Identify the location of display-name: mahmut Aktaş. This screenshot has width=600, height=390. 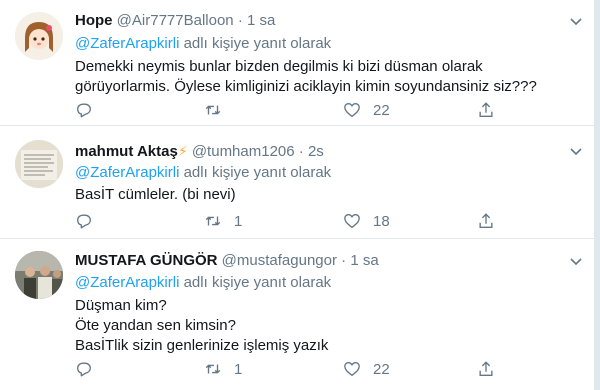
(126, 151).